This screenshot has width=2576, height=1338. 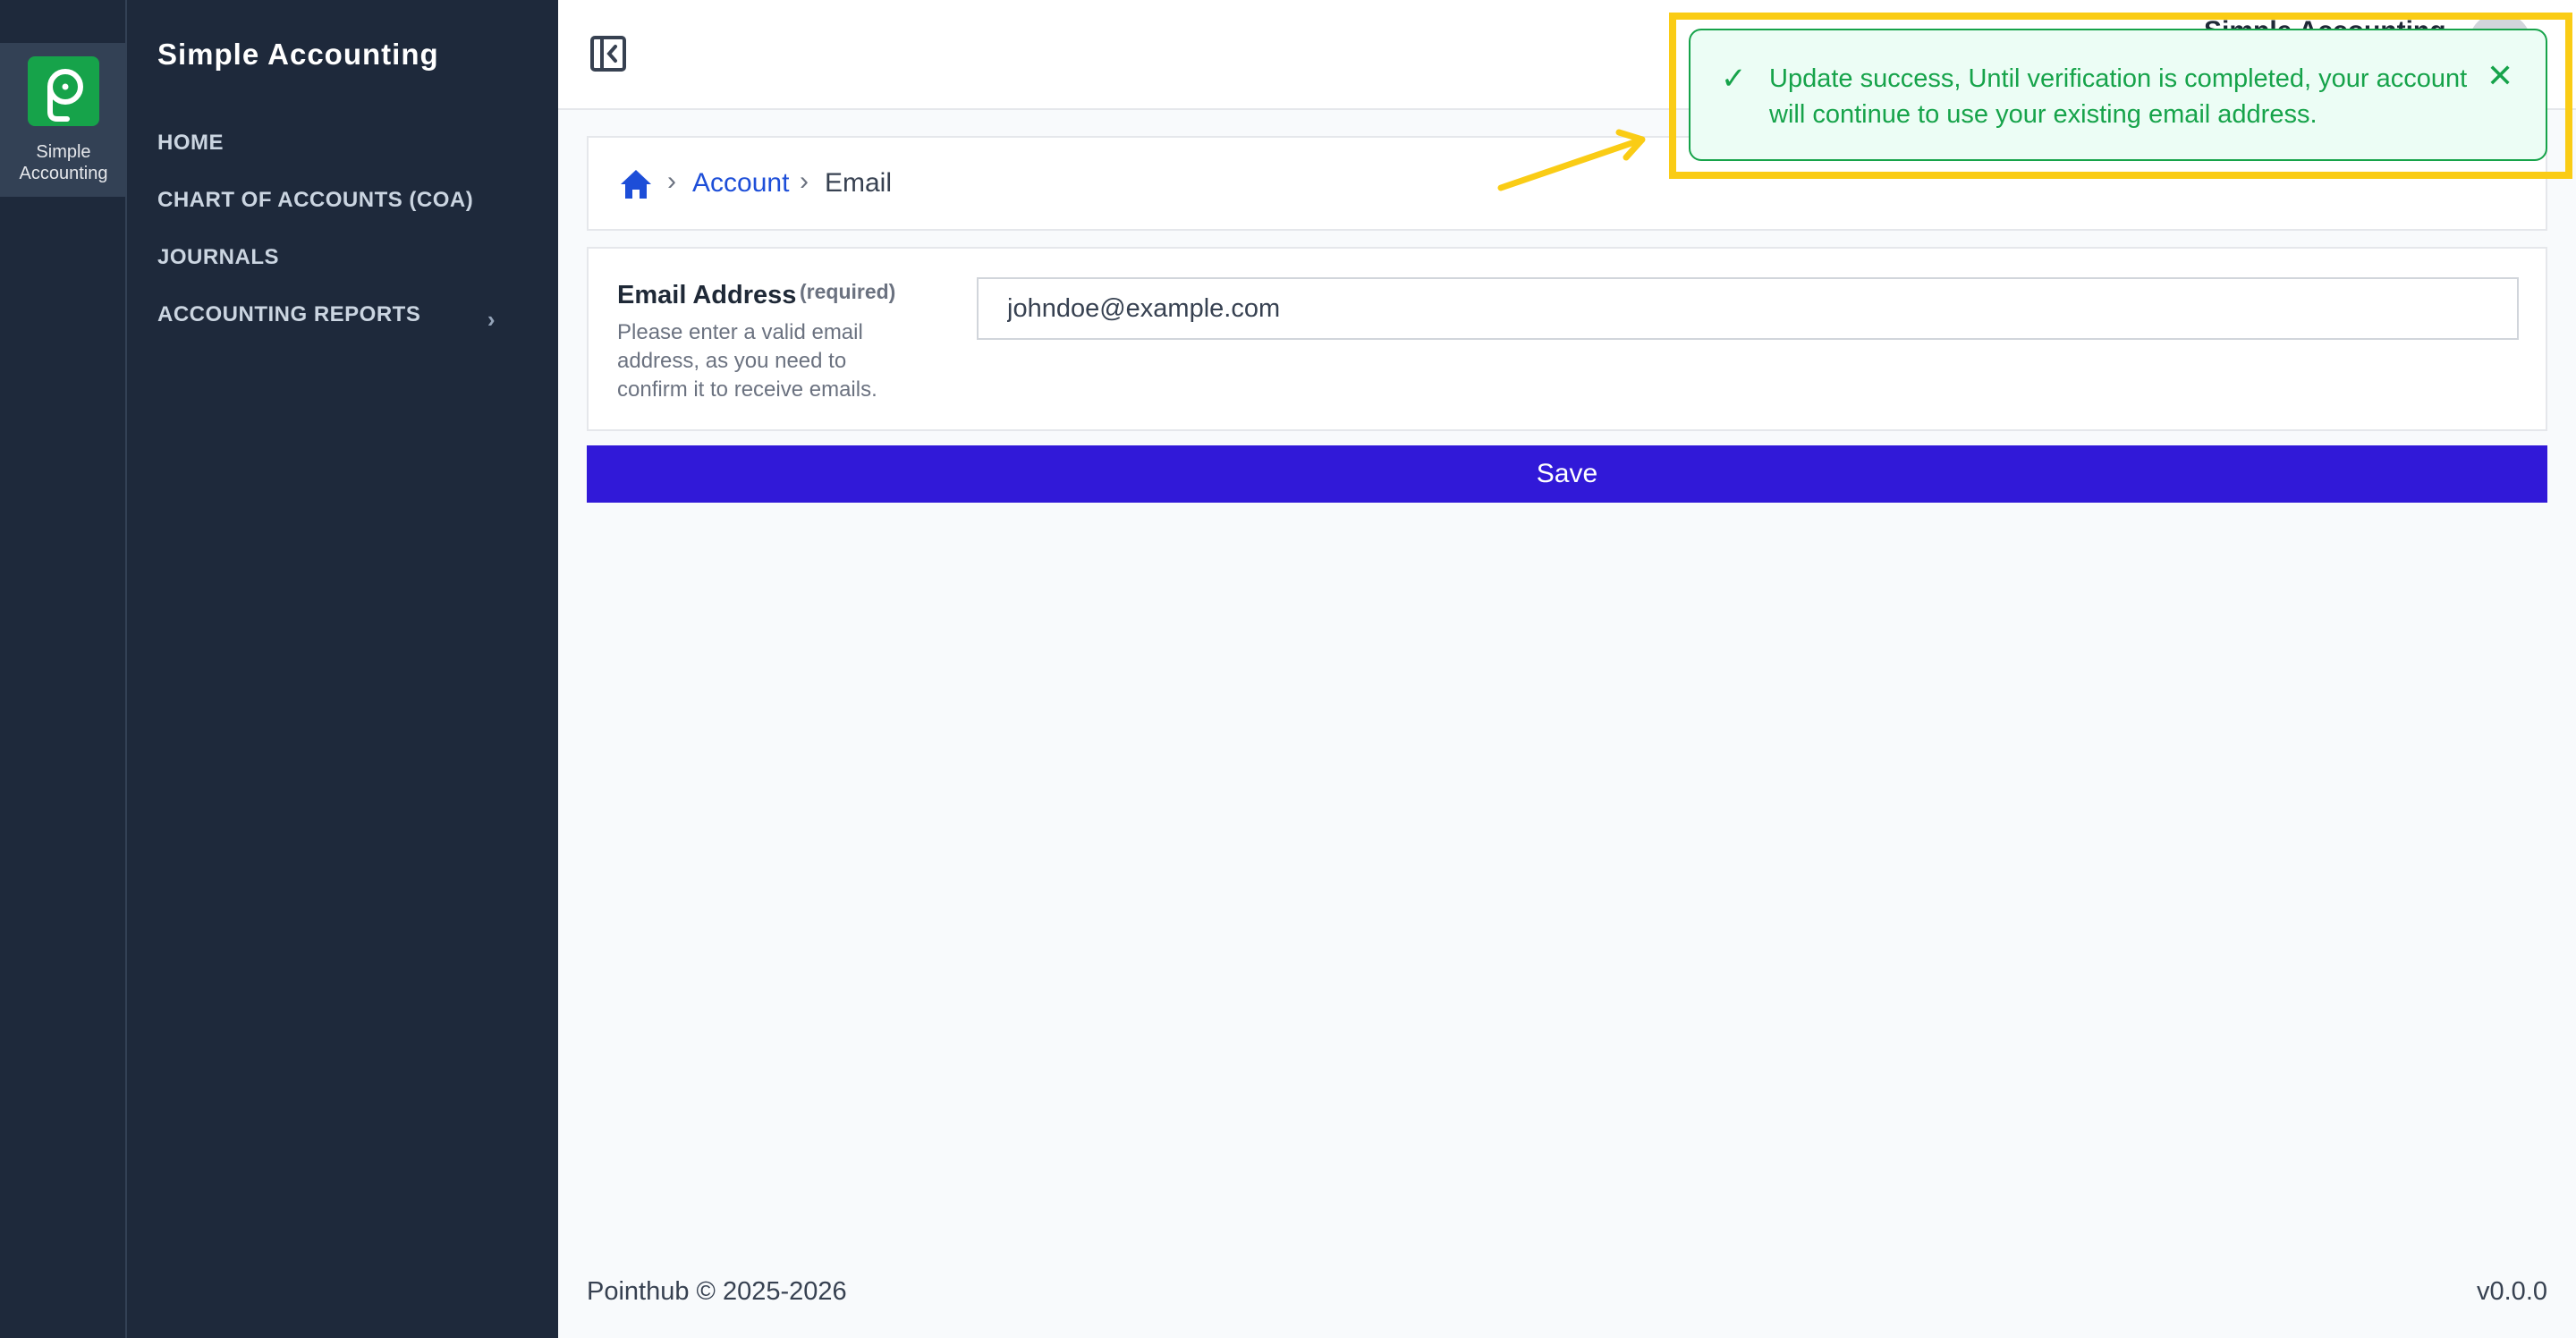 I want to click on sidebar-item-accounting-reports: ACCOUNTING REPORTS ›, so click(x=342, y=317).